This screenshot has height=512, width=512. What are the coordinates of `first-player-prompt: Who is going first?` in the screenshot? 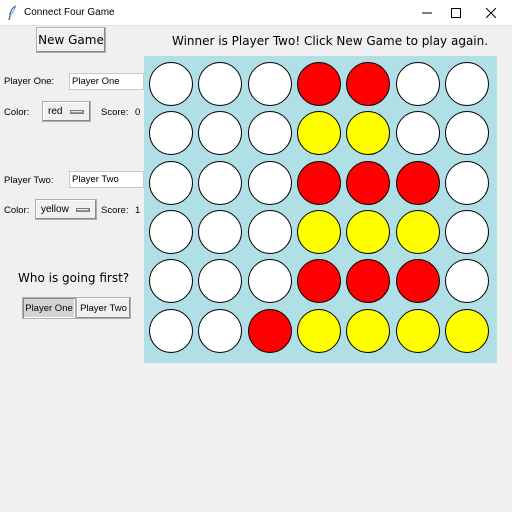 It's located at (74, 278).